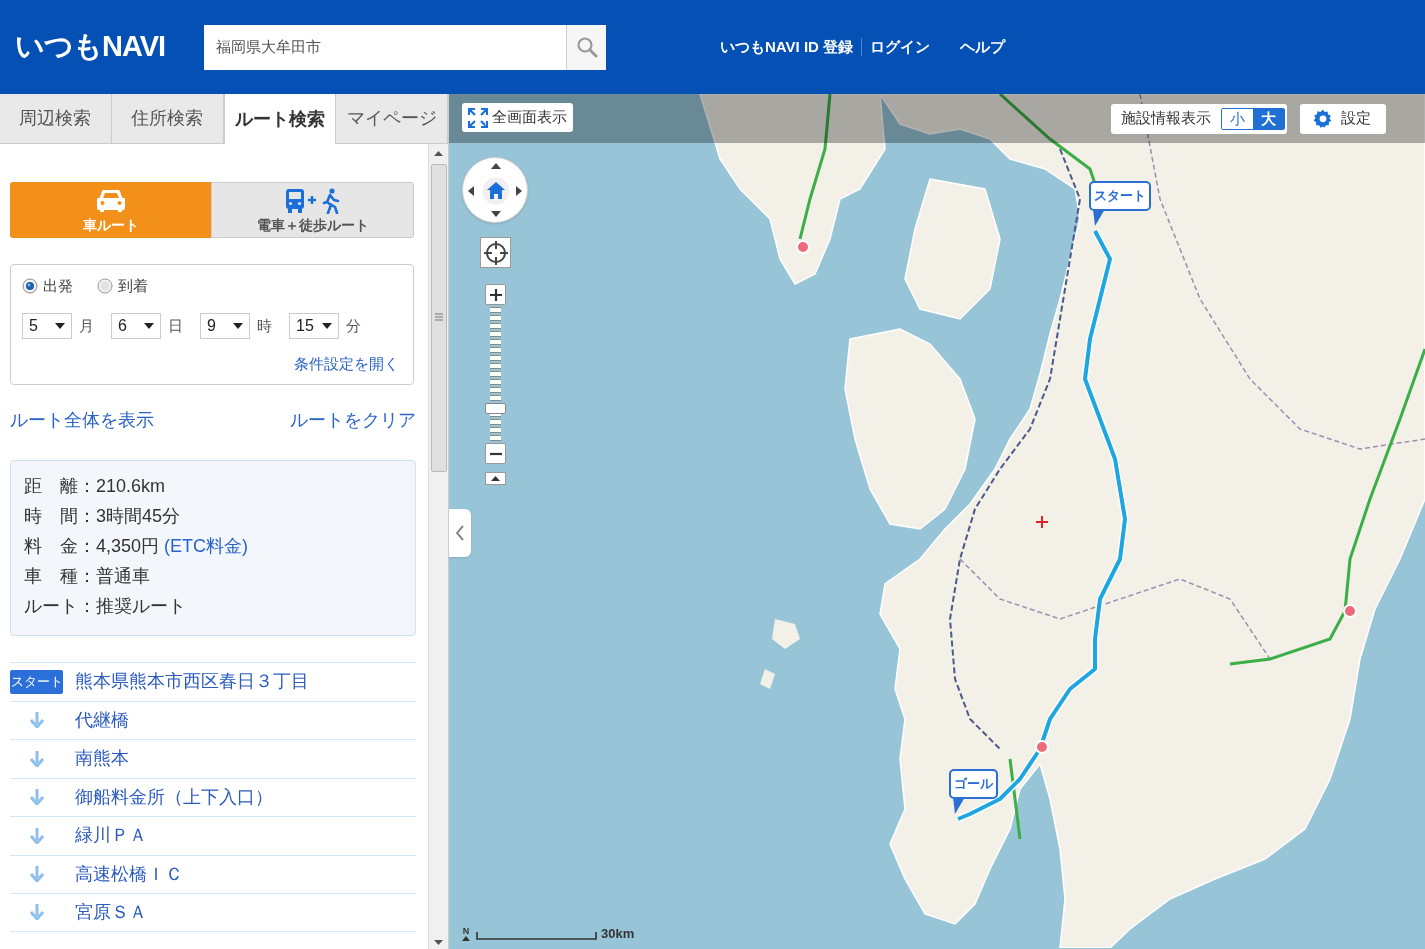 The height and width of the screenshot is (949, 1425). Describe the element at coordinates (86, 325) in the screenshot. I see `unit-label: 月` at that location.